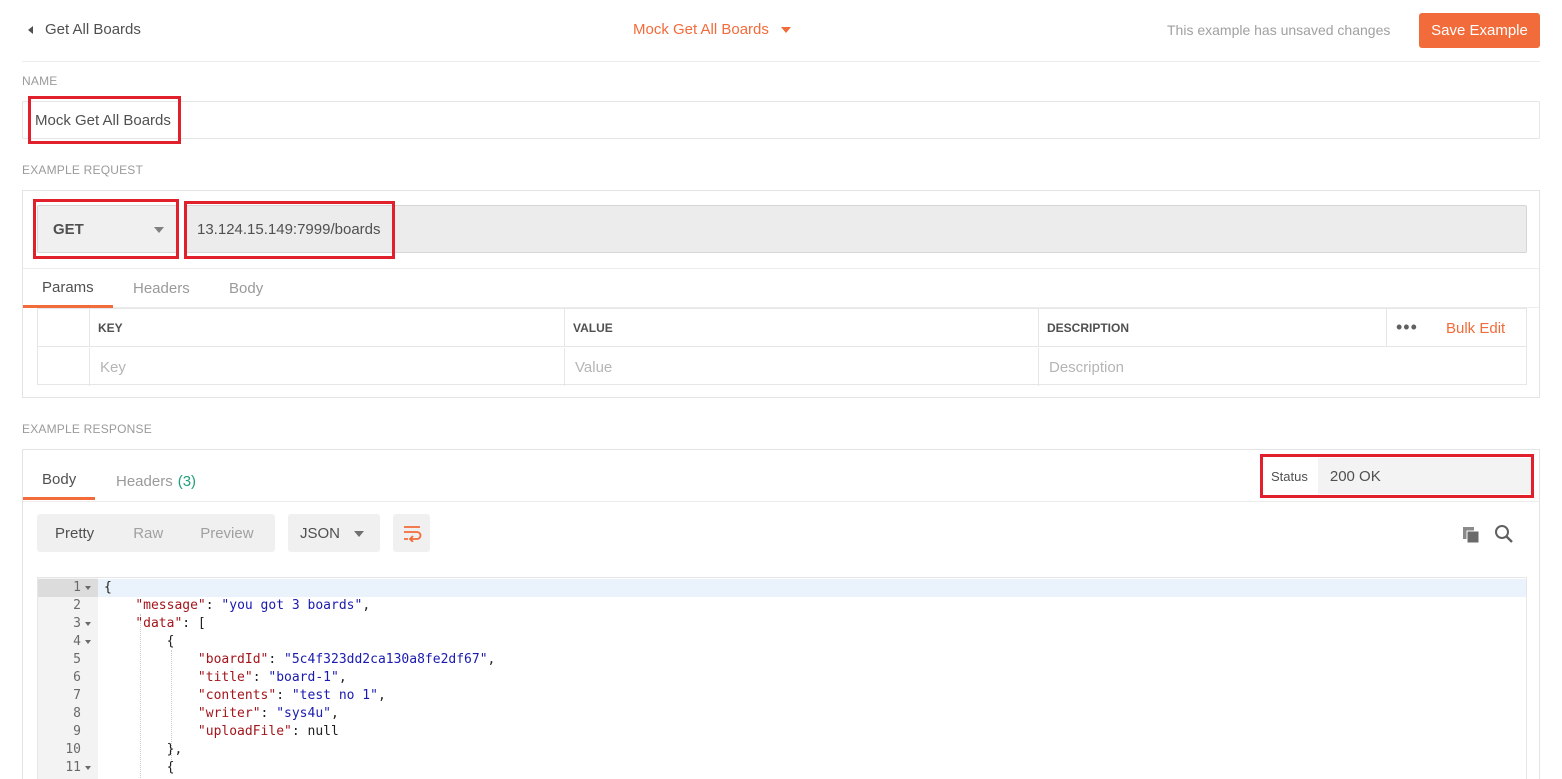  I want to click on back-link: Get All Boards, so click(84, 29).